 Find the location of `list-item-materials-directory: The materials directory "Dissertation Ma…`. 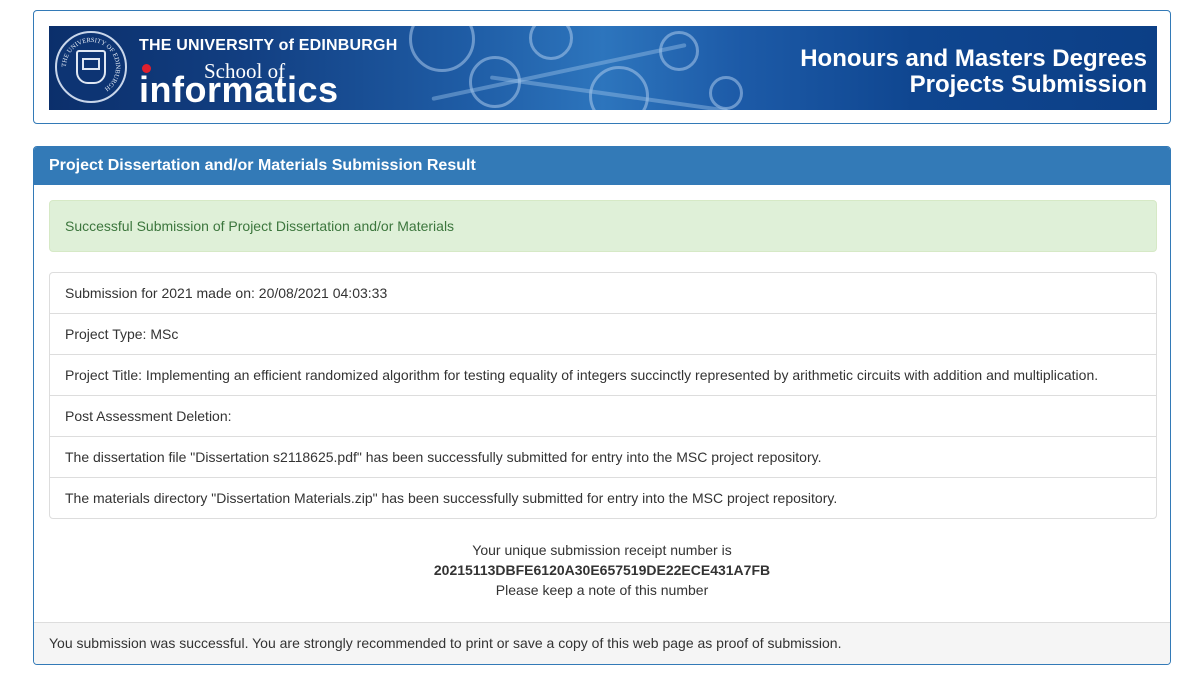

list-item-materials-directory: The materials directory "Dissertation Ma… is located at coordinates (451, 498).